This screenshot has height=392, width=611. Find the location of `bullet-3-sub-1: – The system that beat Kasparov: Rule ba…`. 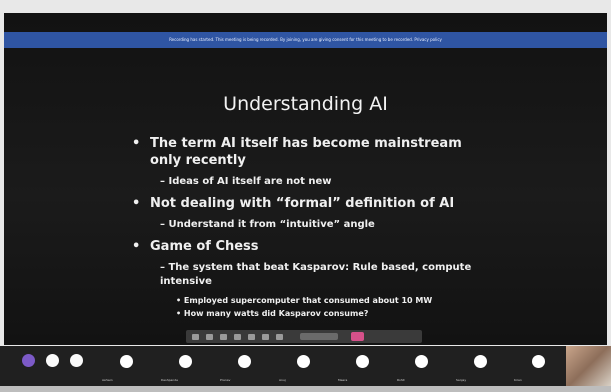

bullet-3-sub-1: – The system that beat Kasparov: Rule ba… is located at coordinates (316, 274).